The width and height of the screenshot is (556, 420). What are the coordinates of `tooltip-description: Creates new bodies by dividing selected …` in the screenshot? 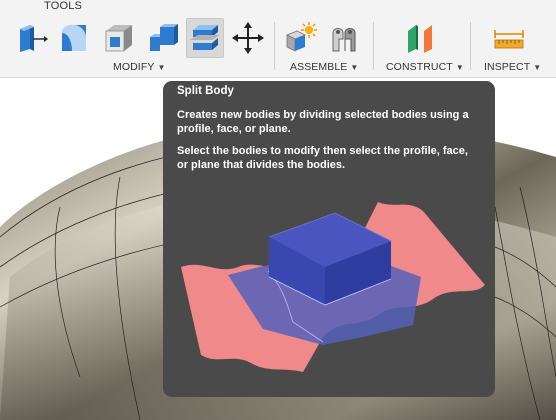 It's located at (323, 122).